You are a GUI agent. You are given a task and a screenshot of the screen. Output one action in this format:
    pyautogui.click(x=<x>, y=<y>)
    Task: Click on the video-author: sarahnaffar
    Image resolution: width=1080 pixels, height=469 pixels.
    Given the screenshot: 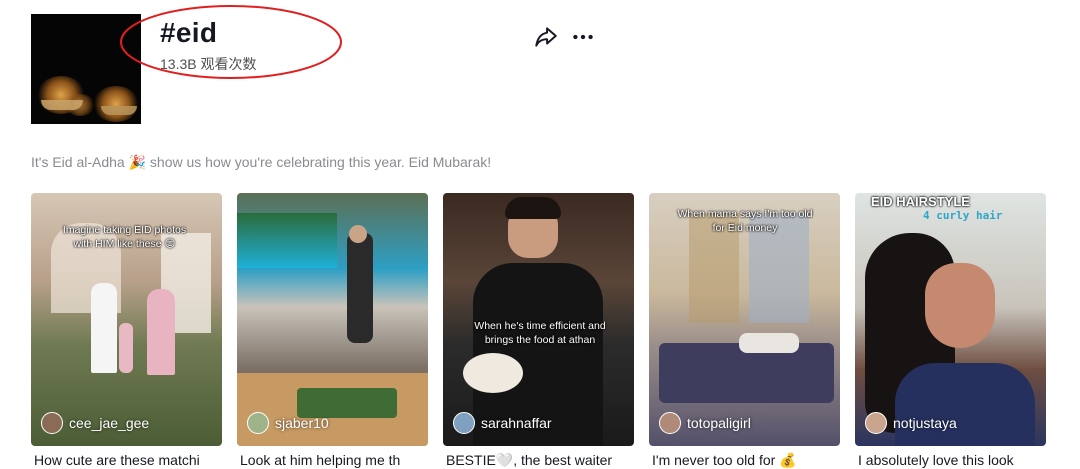 What is the action you would take?
    pyautogui.click(x=502, y=423)
    